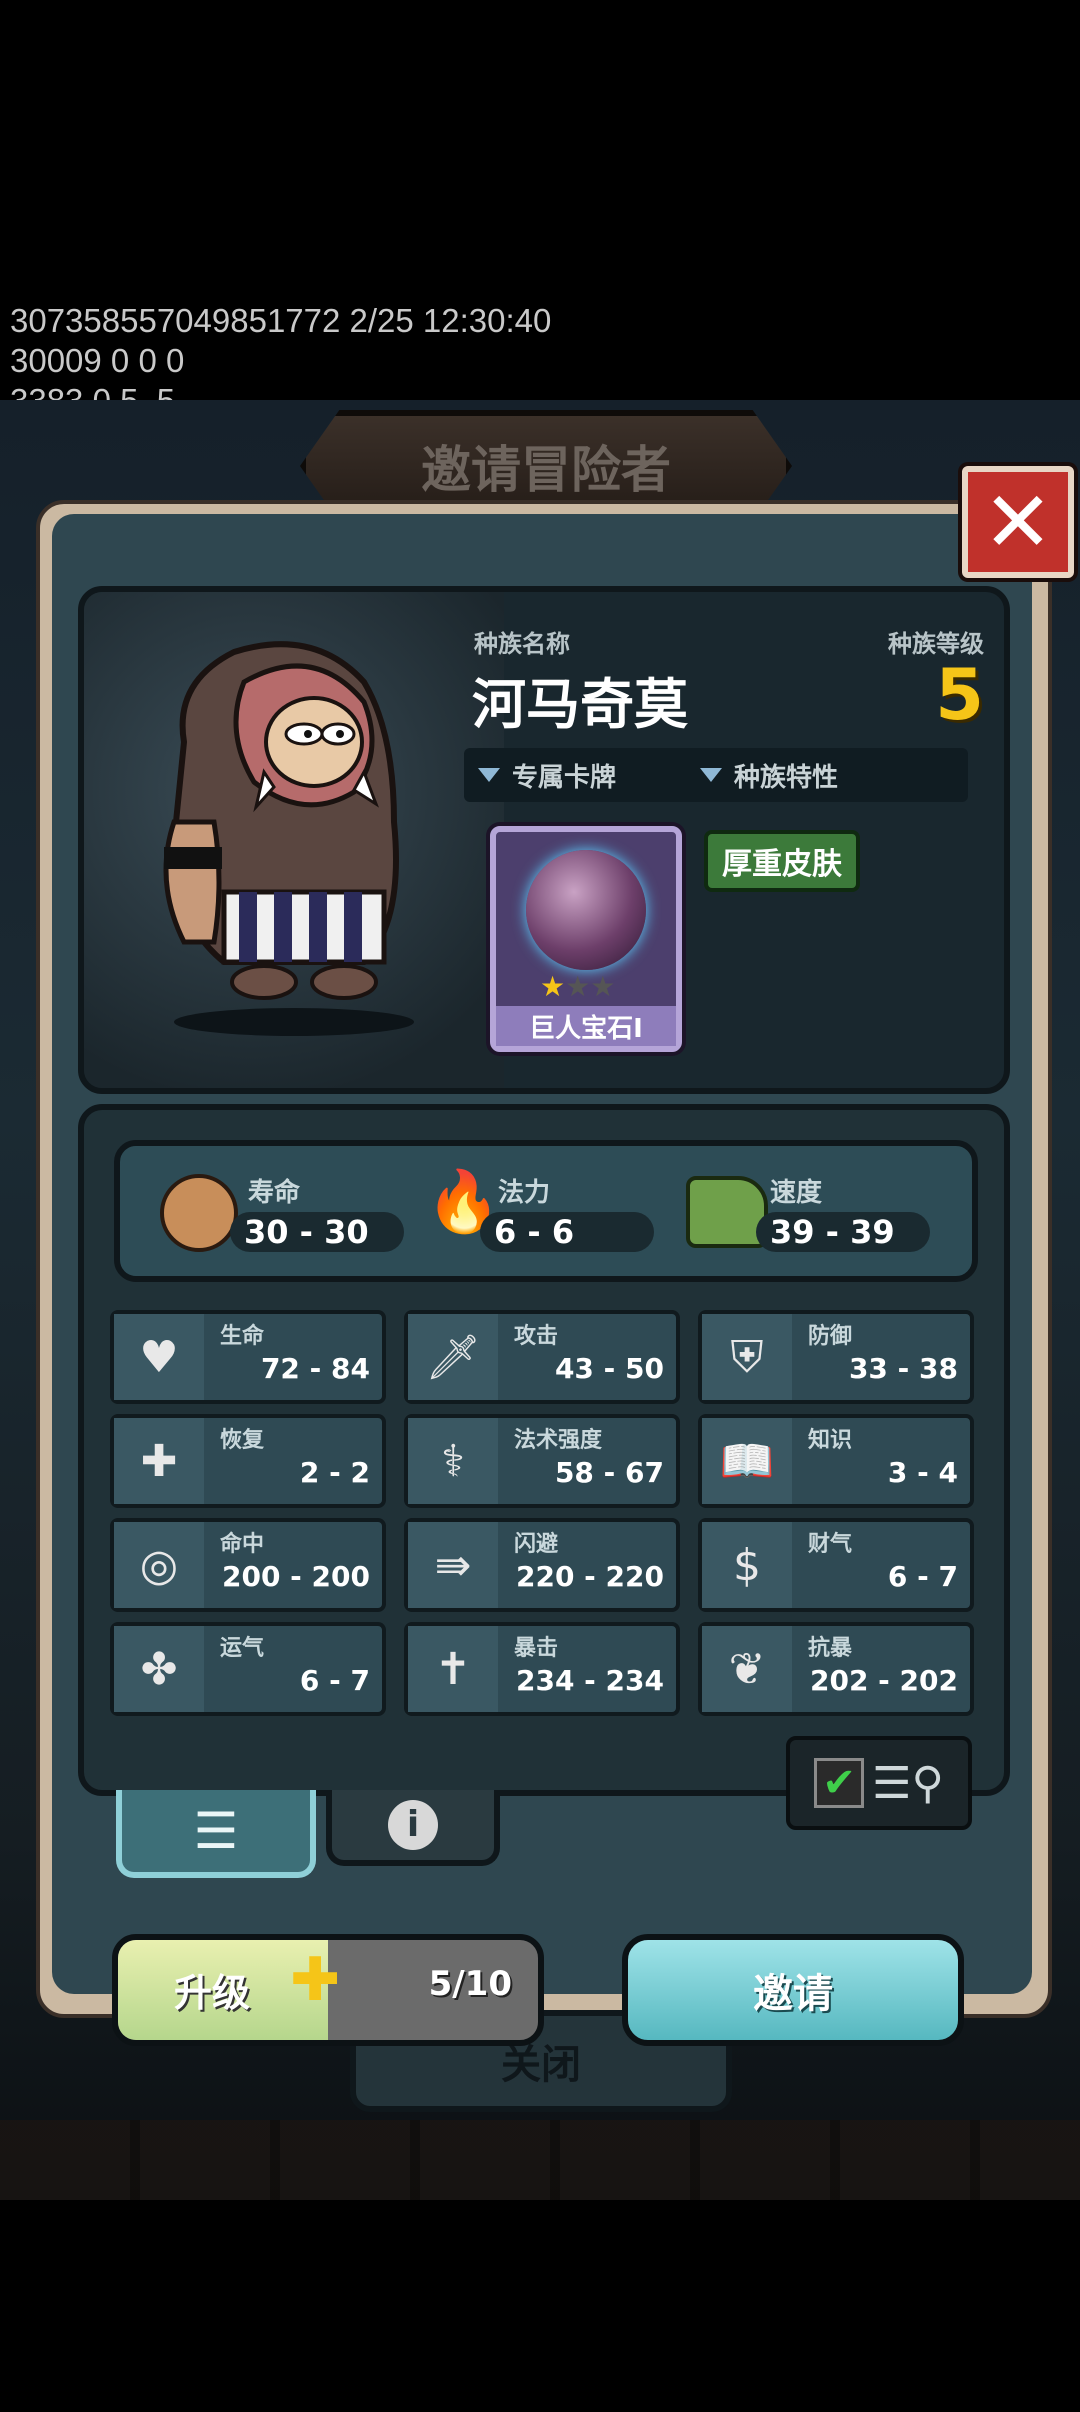 Image resolution: width=1080 pixels, height=2412 pixels. I want to click on tab-exclusive-cards: 专属卡牌, so click(547, 775).